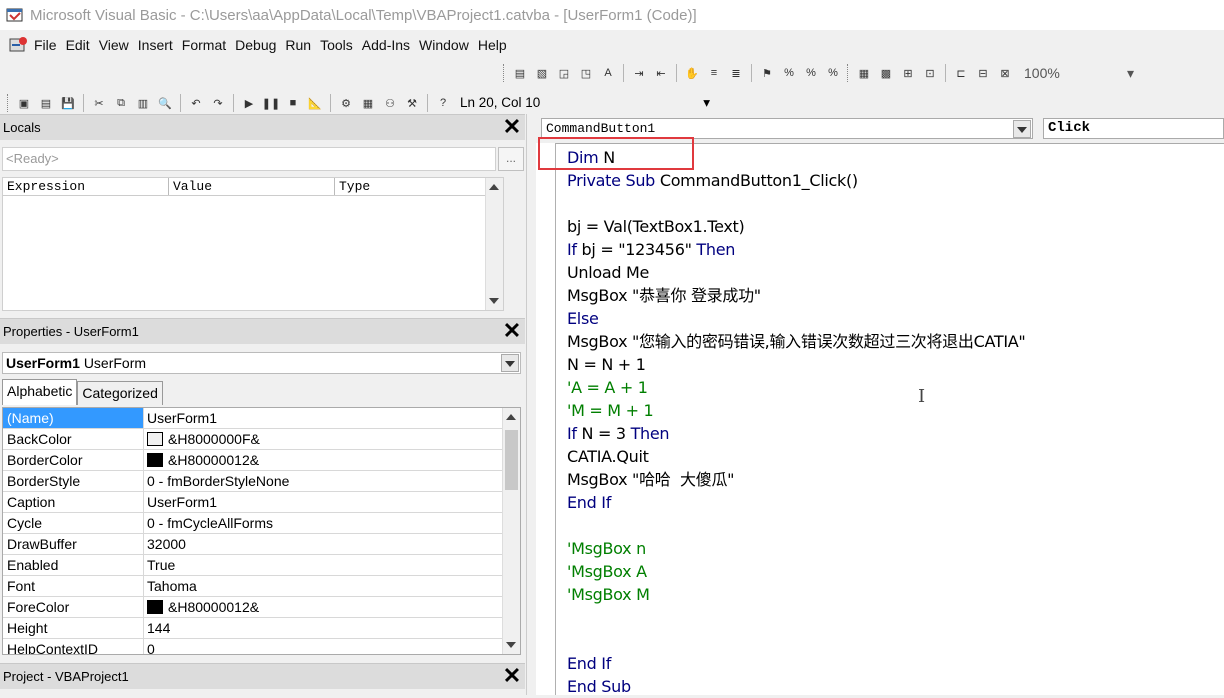  What do you see at coordinates (155, 45) in the screenshot?
I see `menu-insert: Insert` at bounding box center [155, 45].